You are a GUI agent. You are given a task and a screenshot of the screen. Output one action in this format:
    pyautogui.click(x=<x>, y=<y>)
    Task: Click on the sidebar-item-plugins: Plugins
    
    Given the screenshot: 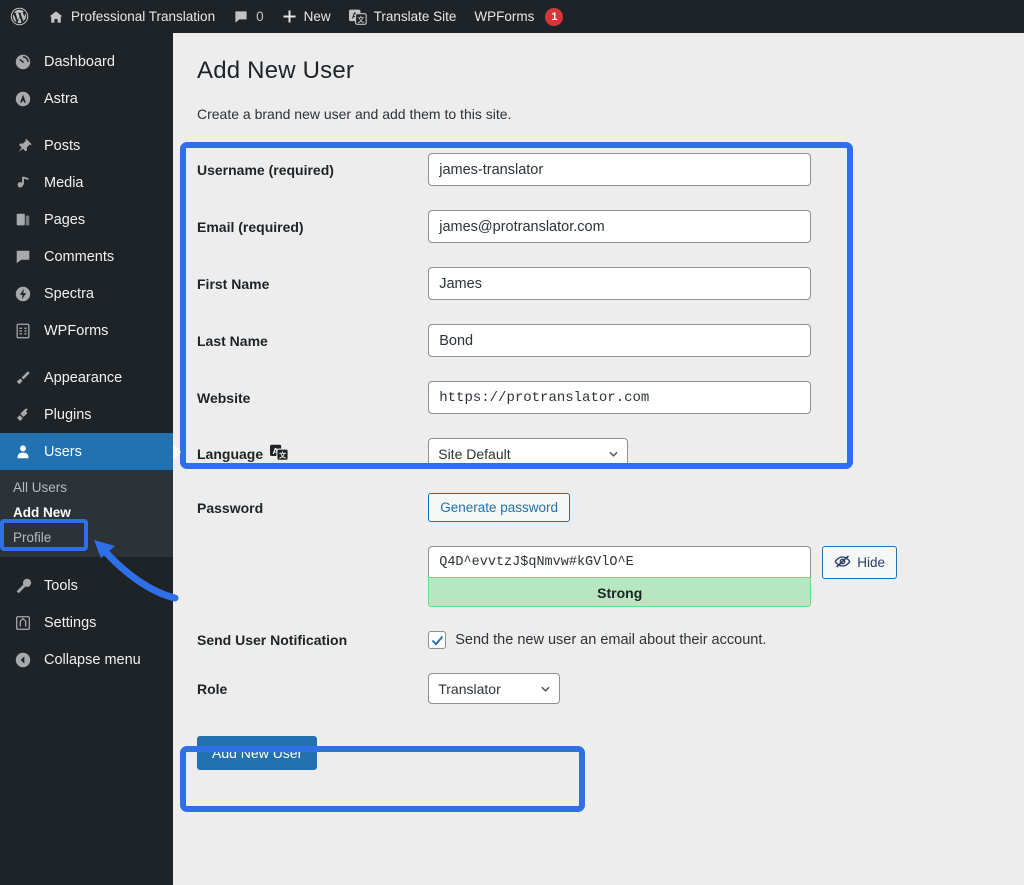 What is the action you would take?
    pyautogui.click(x=86, y=414)
    